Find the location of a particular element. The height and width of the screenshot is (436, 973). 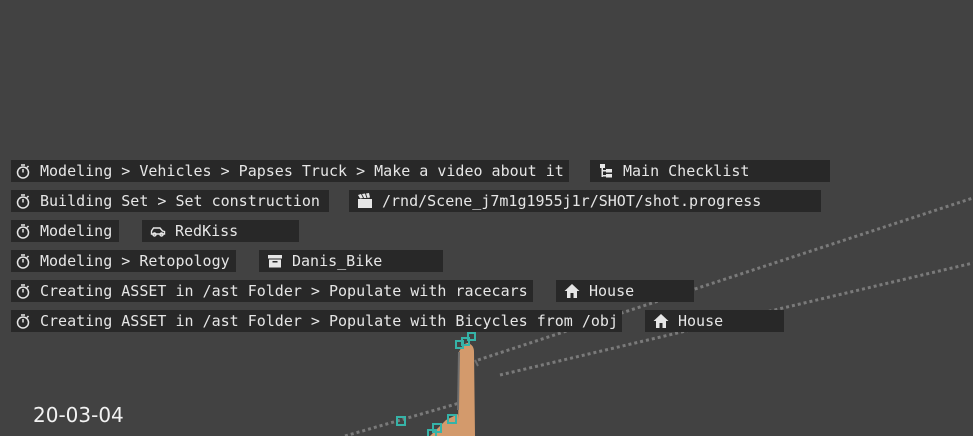

task-text: Modeling > Retopology is located at coordinates (135, 261).